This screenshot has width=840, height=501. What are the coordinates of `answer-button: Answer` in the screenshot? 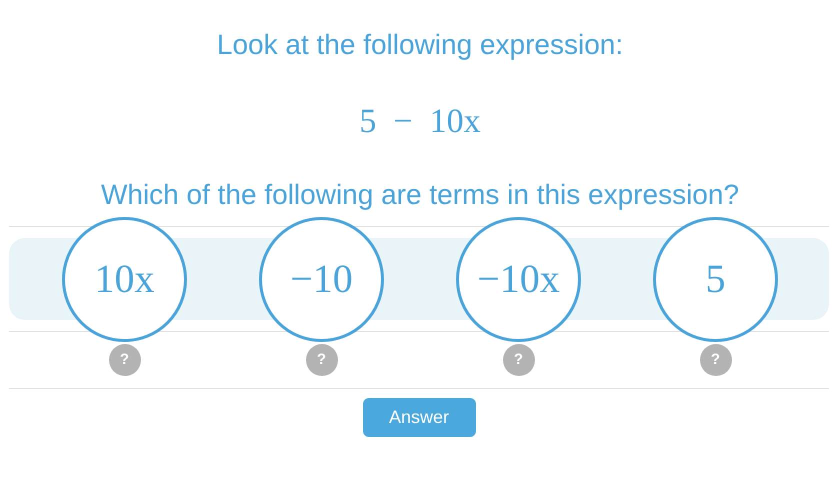 It's located at (419, 417).